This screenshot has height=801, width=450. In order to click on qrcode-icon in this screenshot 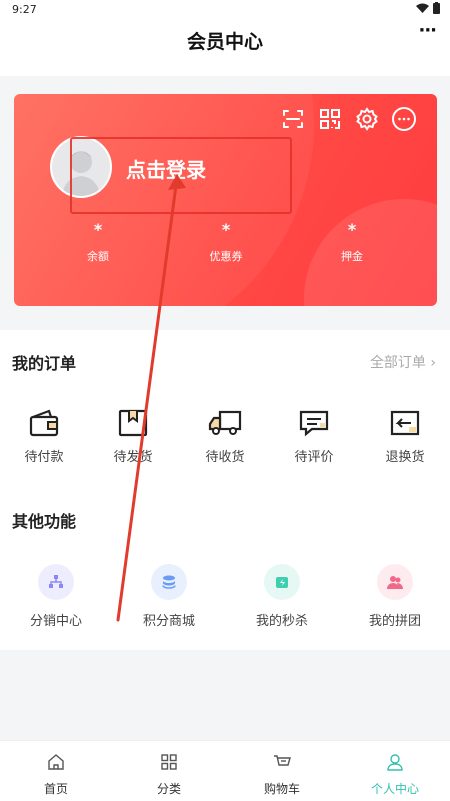, I will do `click(330, 119)`.